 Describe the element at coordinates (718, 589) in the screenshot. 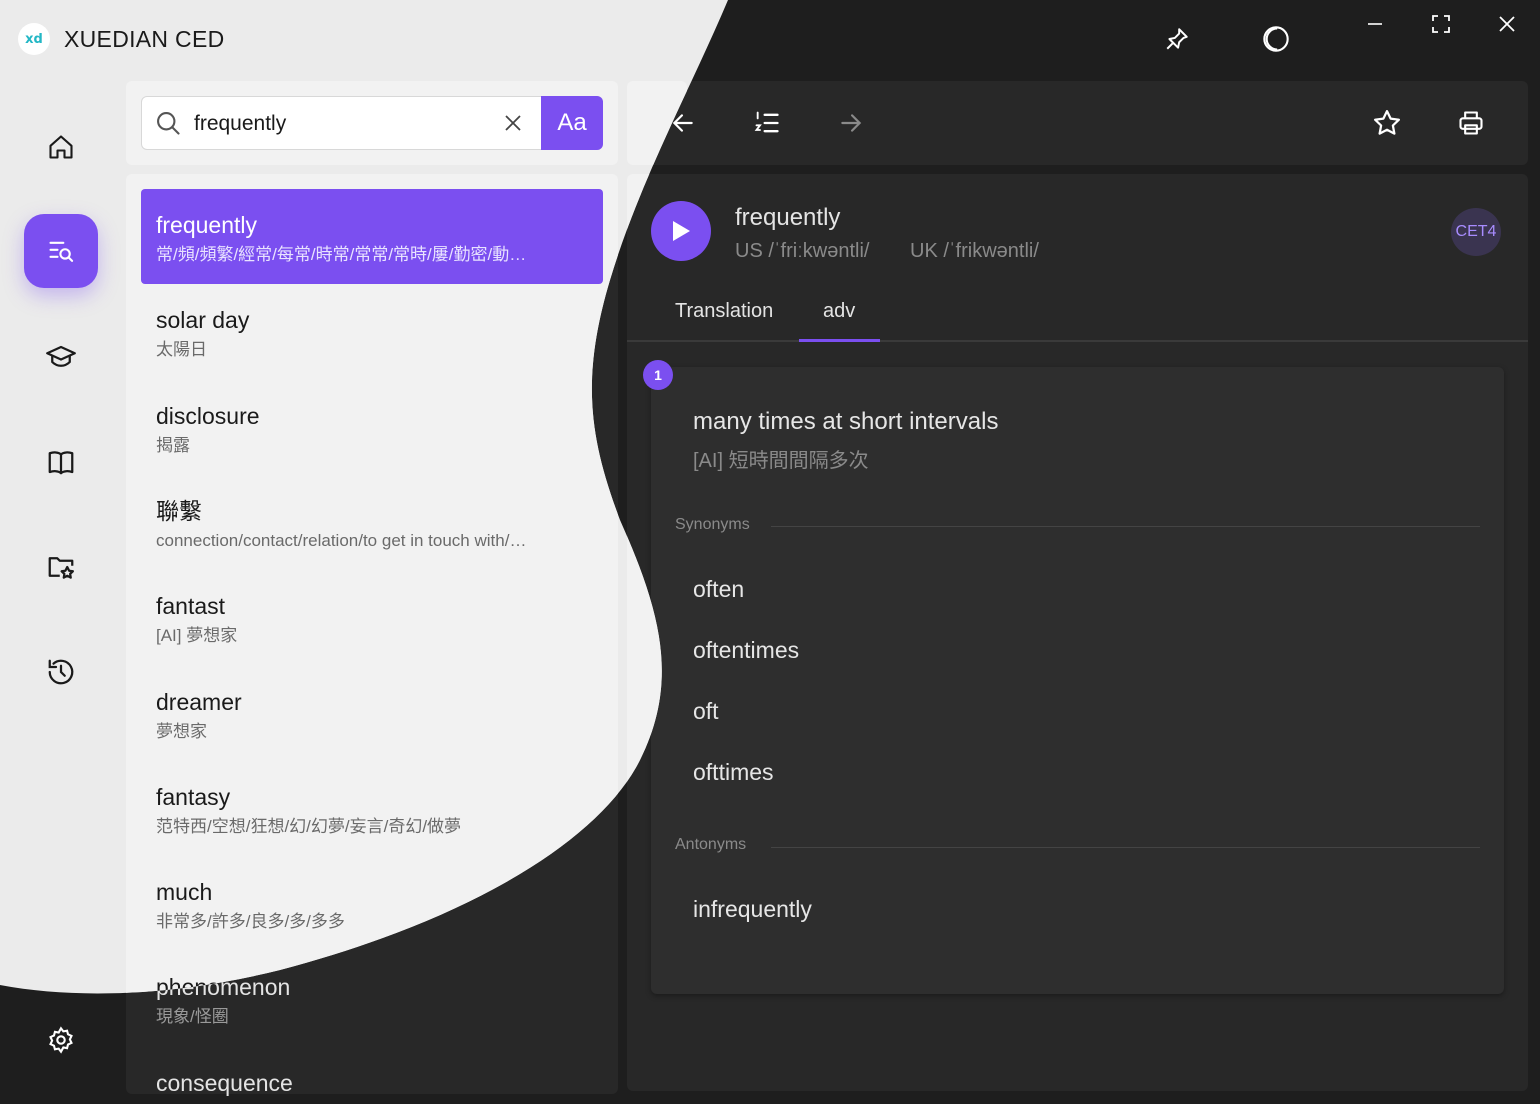

I see `synonym-link: often` at that location.